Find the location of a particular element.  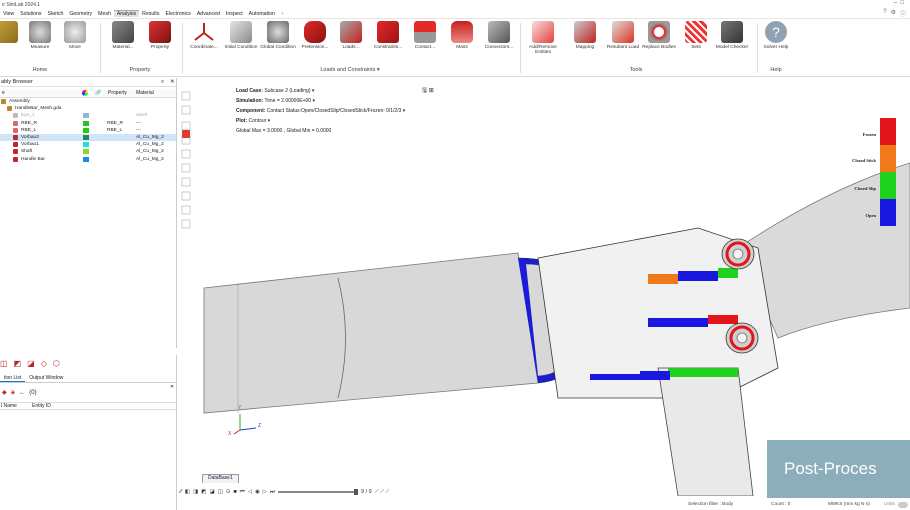

menu-sketch: Sketch is located at coordinates (56, 14).